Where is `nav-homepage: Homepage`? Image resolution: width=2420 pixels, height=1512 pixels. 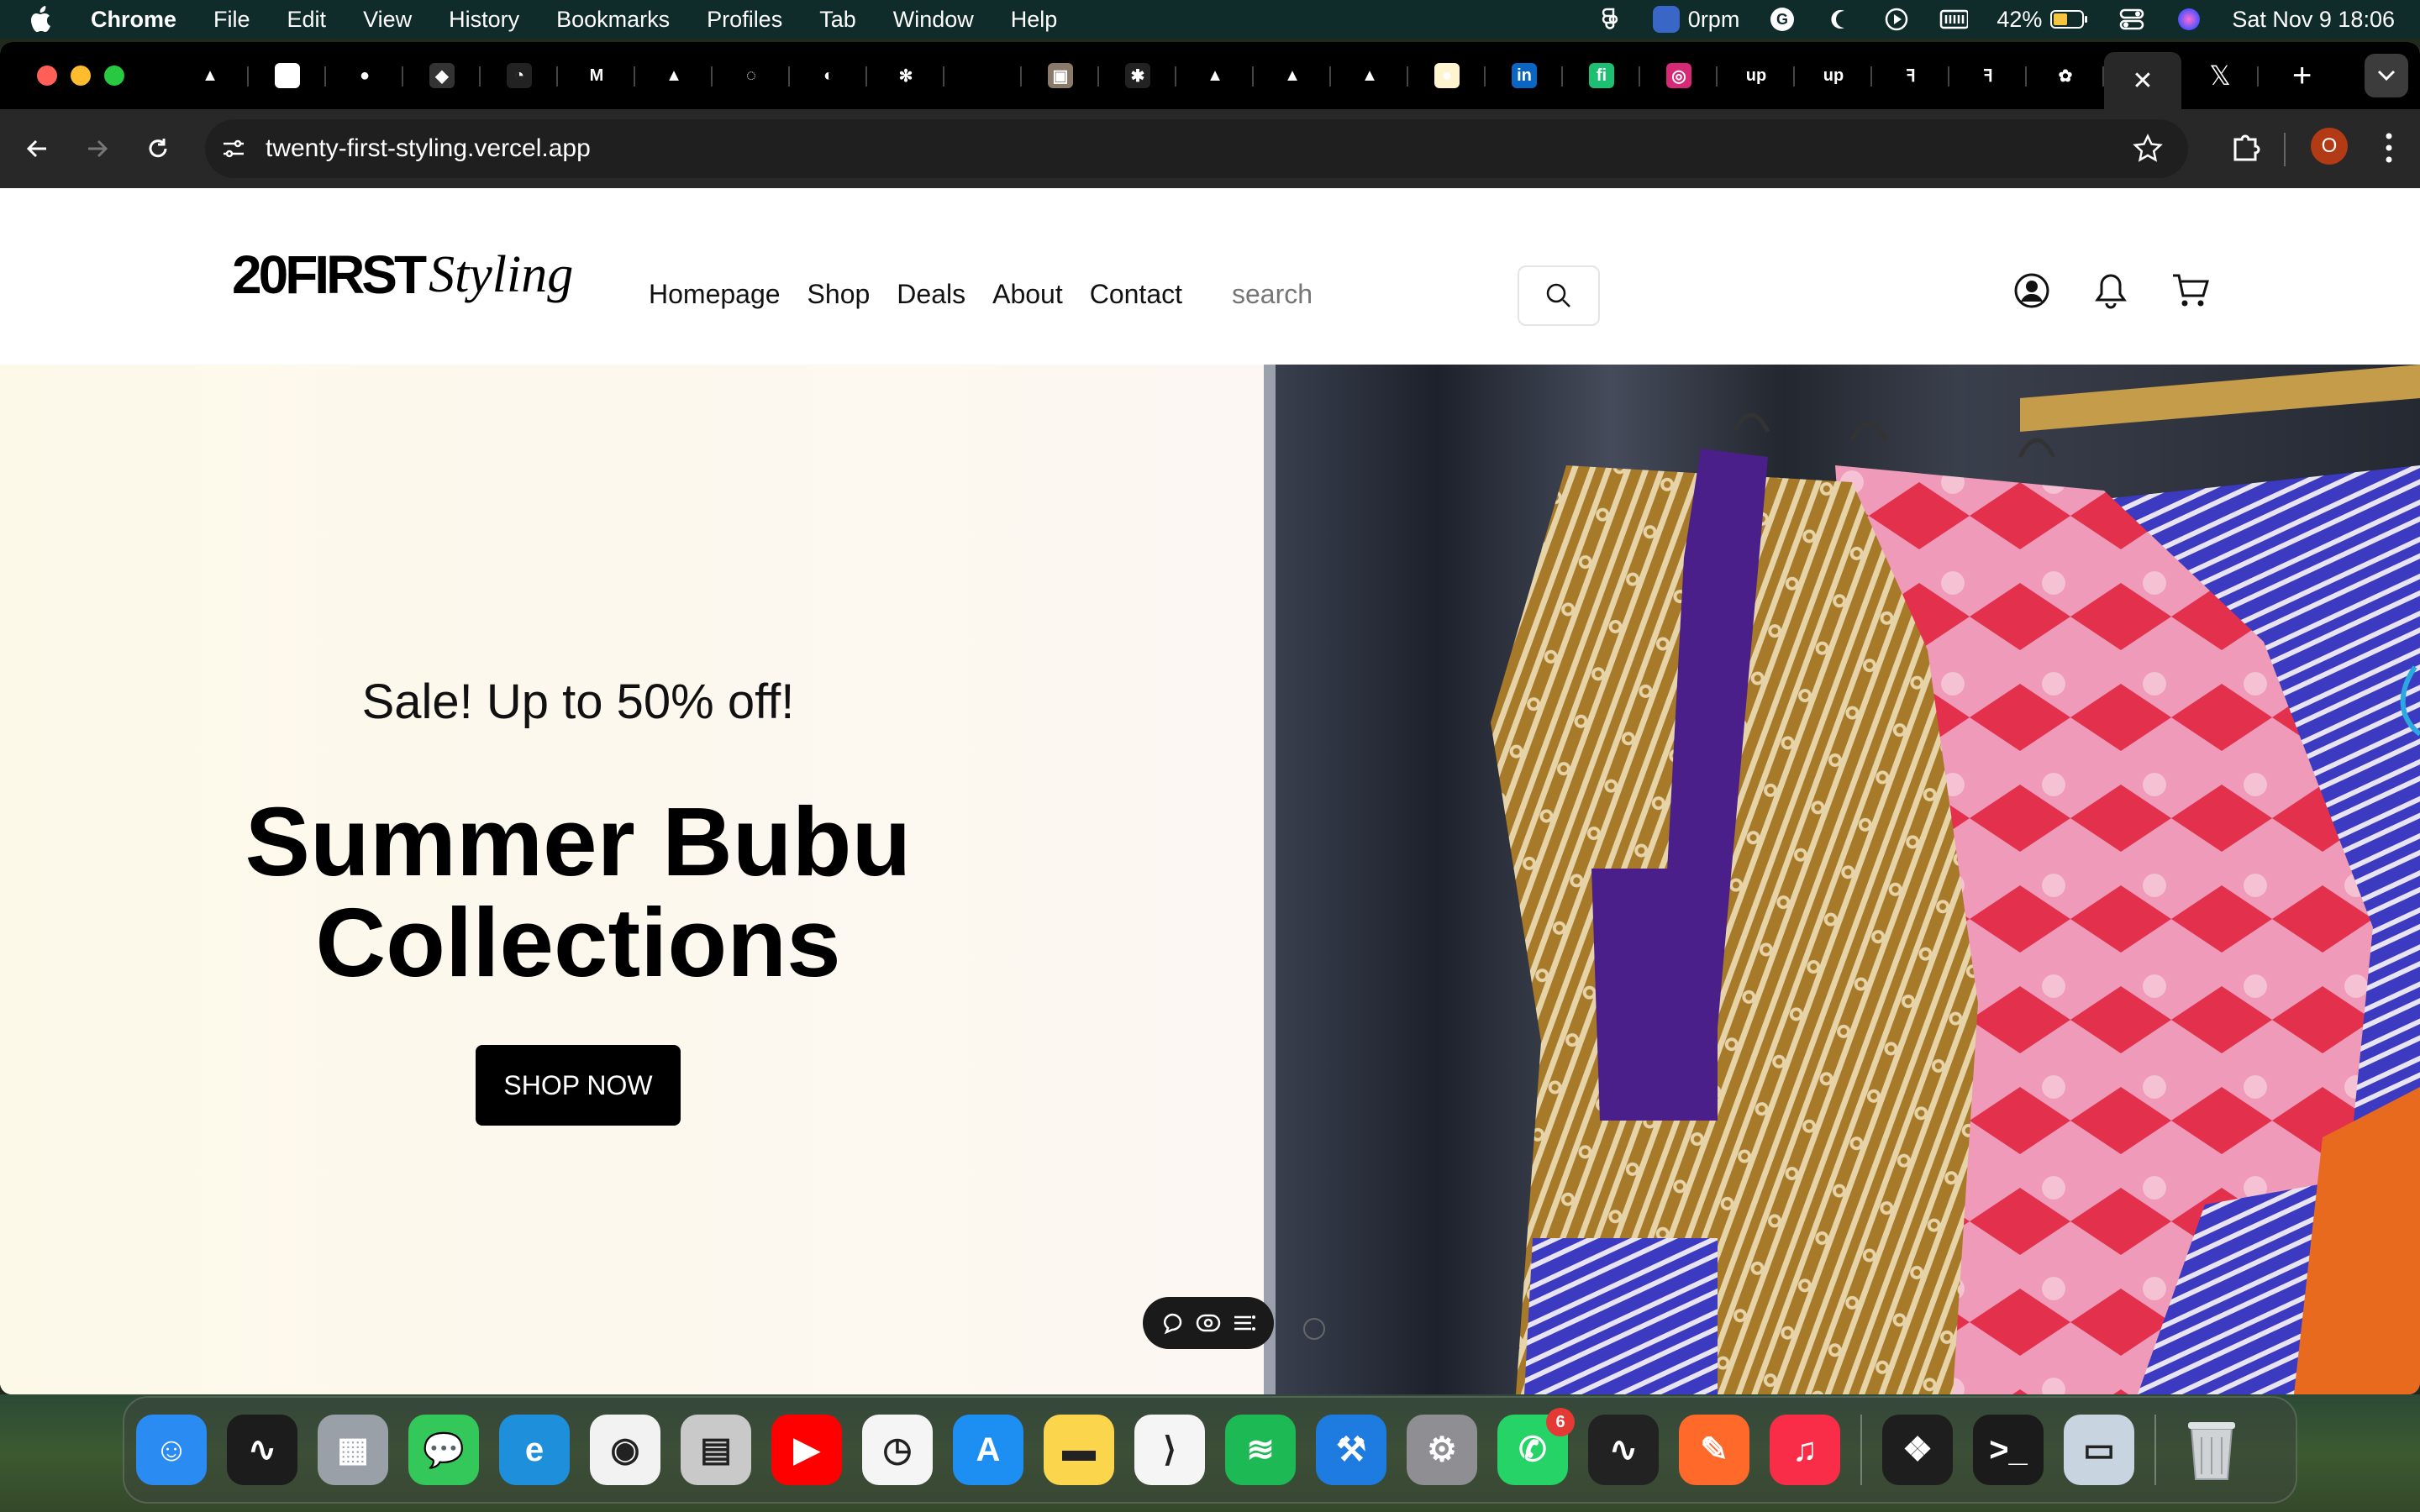
nav-homepage: Homepage is located at coordinates (715, 294).